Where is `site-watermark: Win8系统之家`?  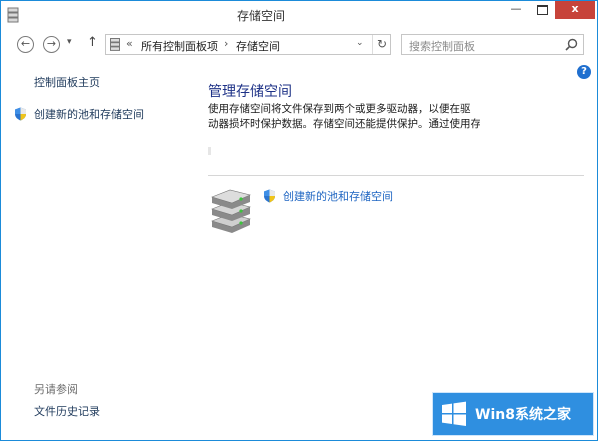 site-watermark: Win8系统之家 is located at coordinates (513, 414).